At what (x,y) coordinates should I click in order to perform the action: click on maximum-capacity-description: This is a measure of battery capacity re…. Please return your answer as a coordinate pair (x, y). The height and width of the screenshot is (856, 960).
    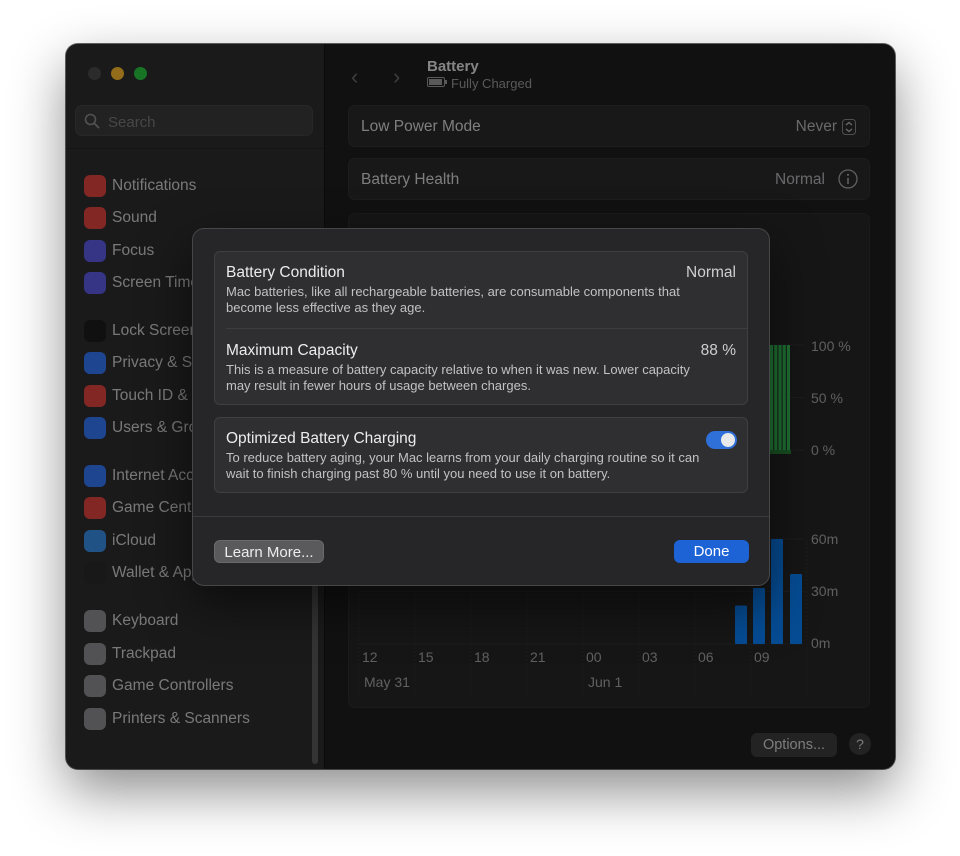
    Looking at the image, I should click on (458, 377).